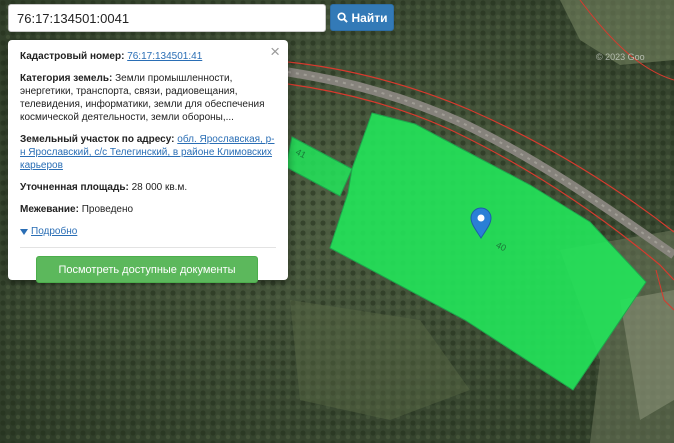 The height and width of the screenshot is (443, 674). What do you see at coordinates (620, 57) in the screenshot?
I see `map-copyright: © 2023 Goo` at bounding box center [620, 57].